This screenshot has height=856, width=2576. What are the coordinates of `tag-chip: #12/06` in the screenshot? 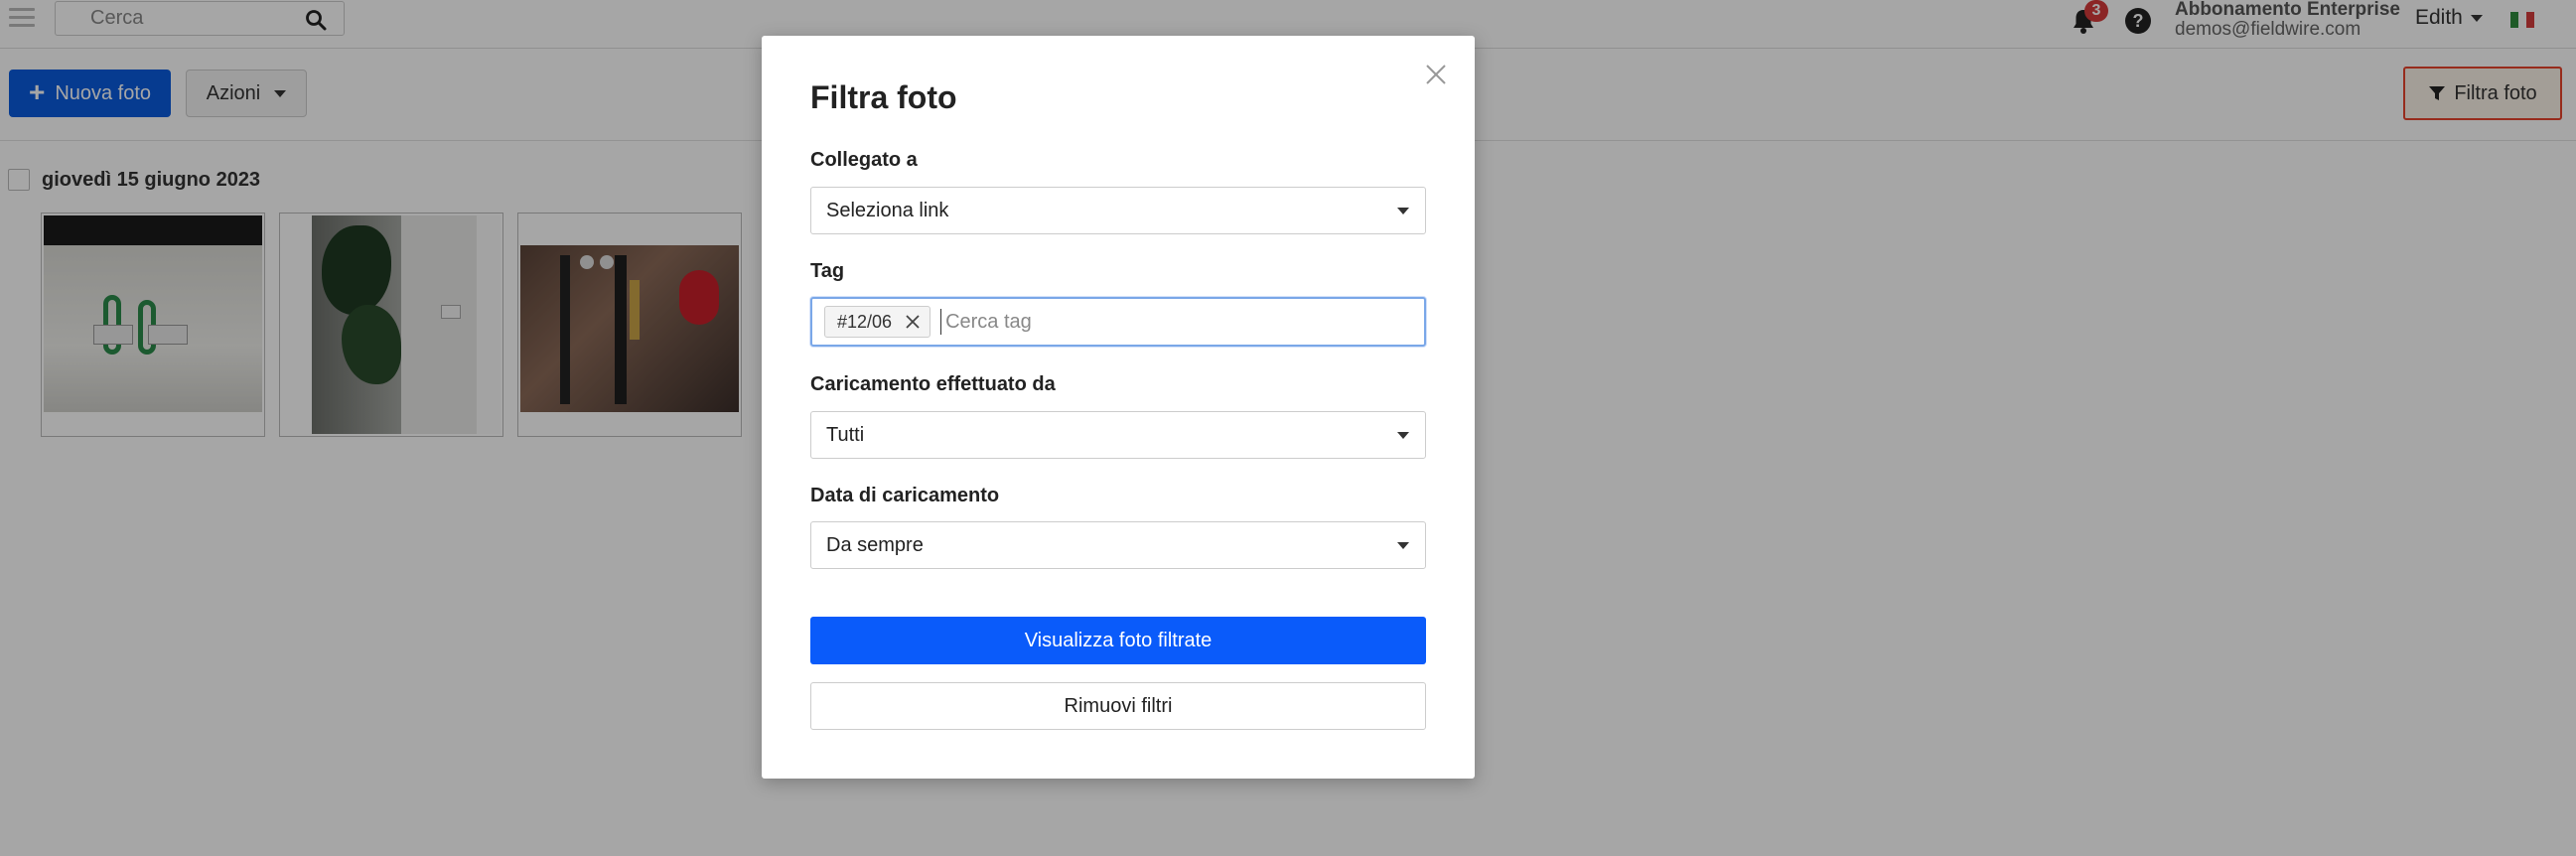 It's located at (878, 322).